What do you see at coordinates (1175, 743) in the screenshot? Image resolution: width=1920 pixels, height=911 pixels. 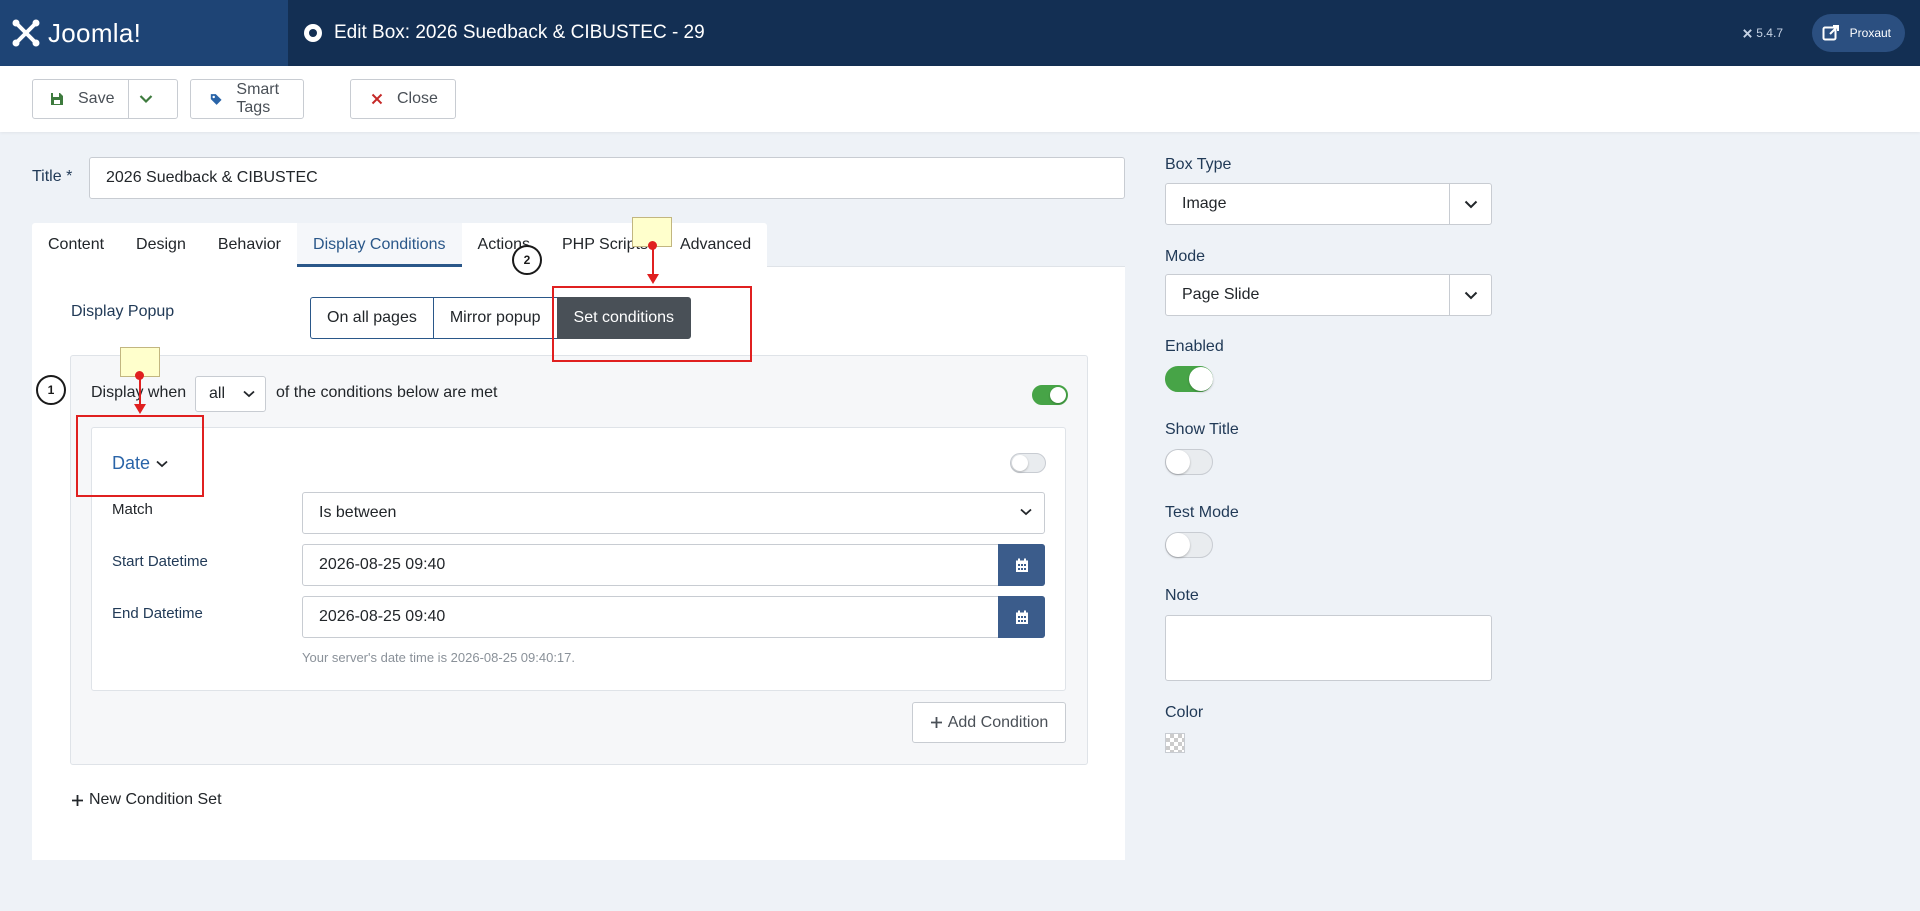 I see `color-picker` at bounding box center [1175, 743].